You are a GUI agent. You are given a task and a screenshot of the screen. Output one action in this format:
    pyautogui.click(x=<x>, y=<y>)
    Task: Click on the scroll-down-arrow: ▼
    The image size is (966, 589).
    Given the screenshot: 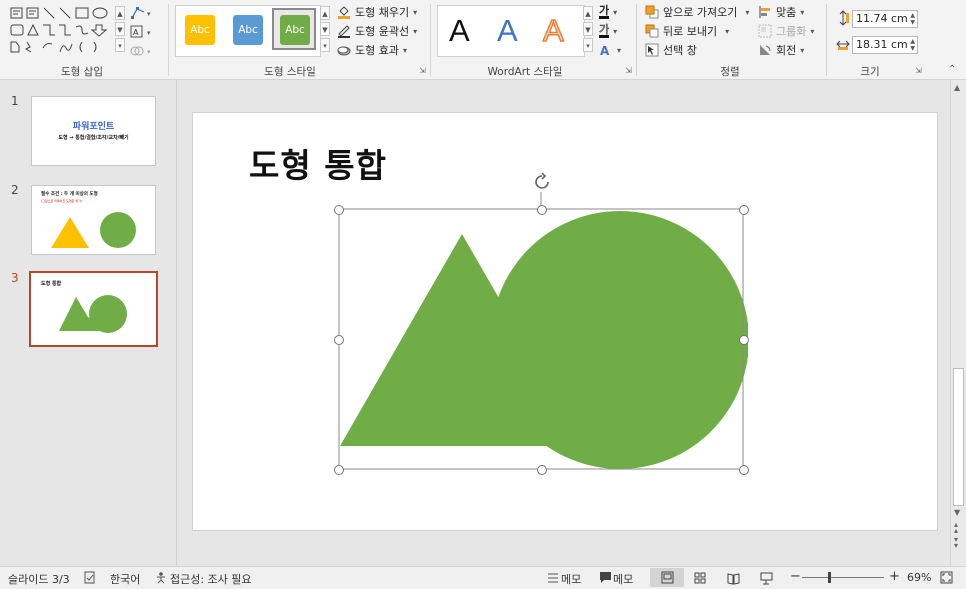 What is the action you would take?
    pyautogui.click(x=957, y=512)
    